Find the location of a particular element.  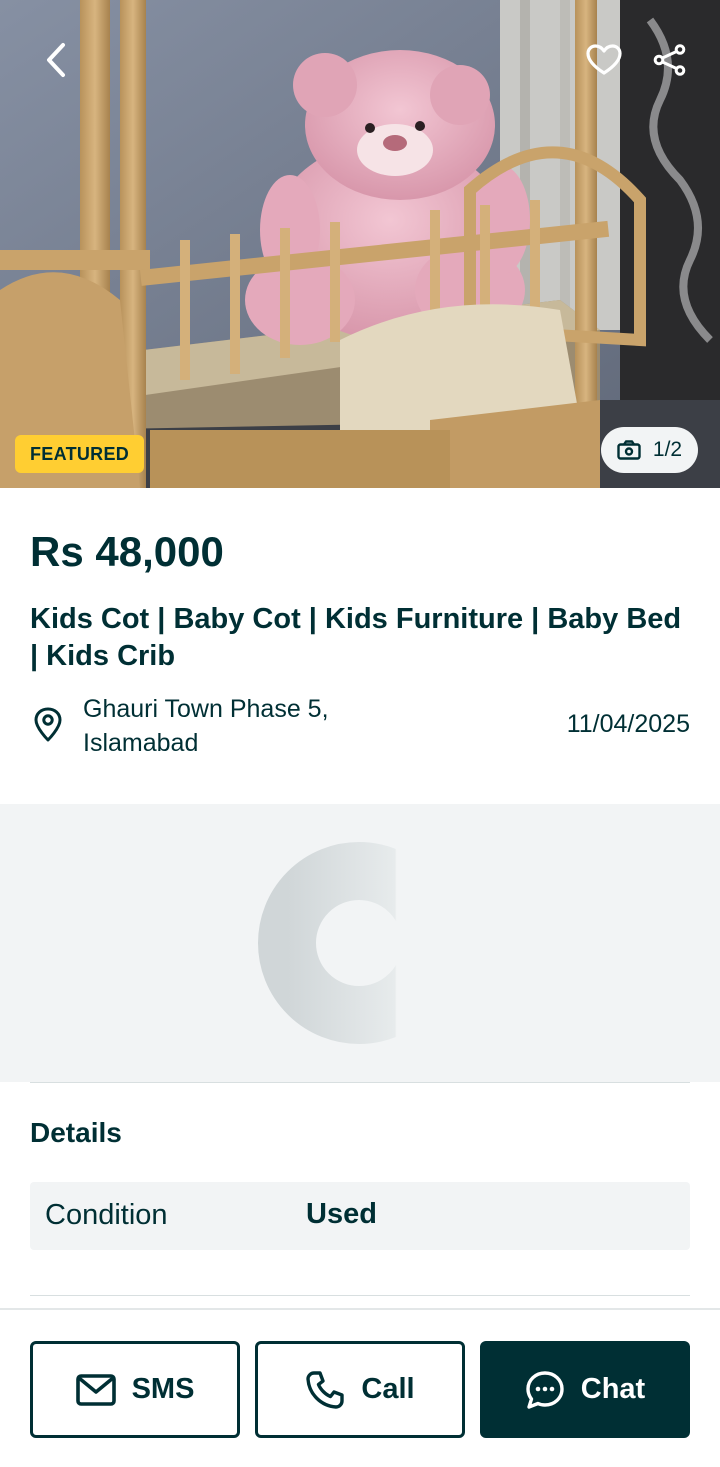

chevron-left-icon is located at coordinates (56, 60).